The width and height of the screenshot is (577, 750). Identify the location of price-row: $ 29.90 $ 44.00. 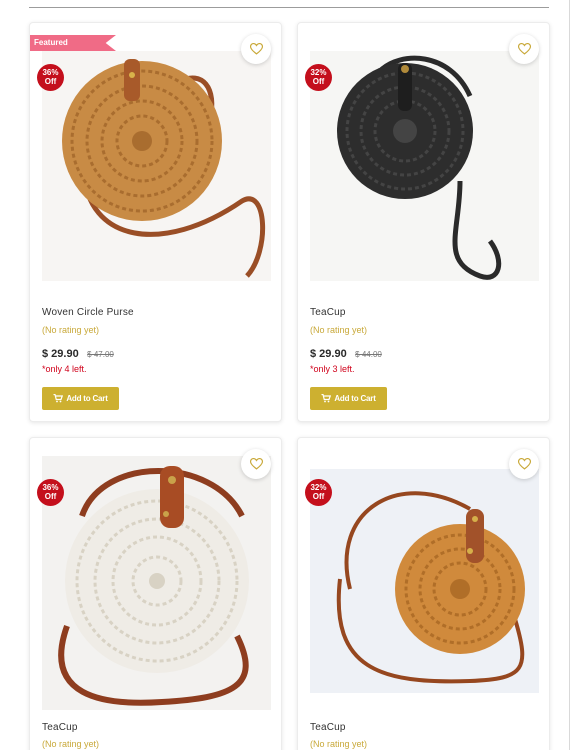
(346, 353).